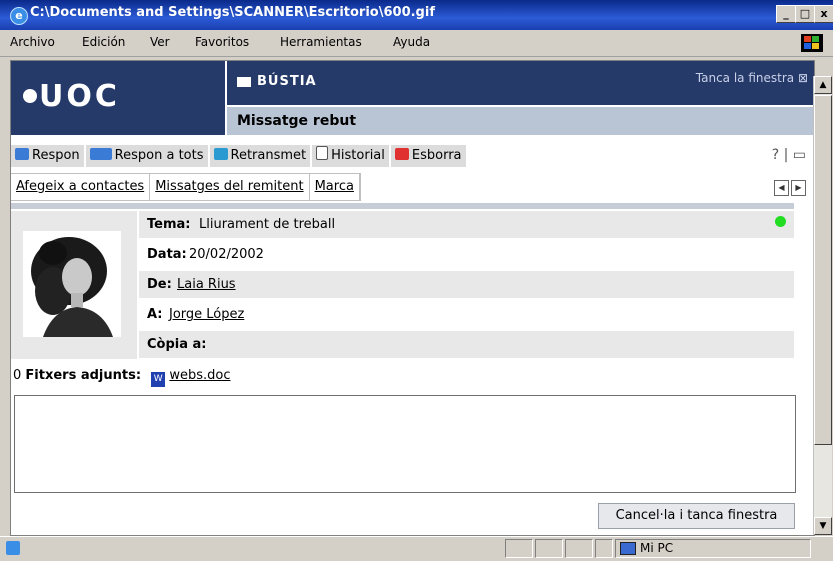  What do you see at coordinates (226, 254) in the screenshot?
I see `date-value: 20/02/2002` at bounding box center [226, 254].